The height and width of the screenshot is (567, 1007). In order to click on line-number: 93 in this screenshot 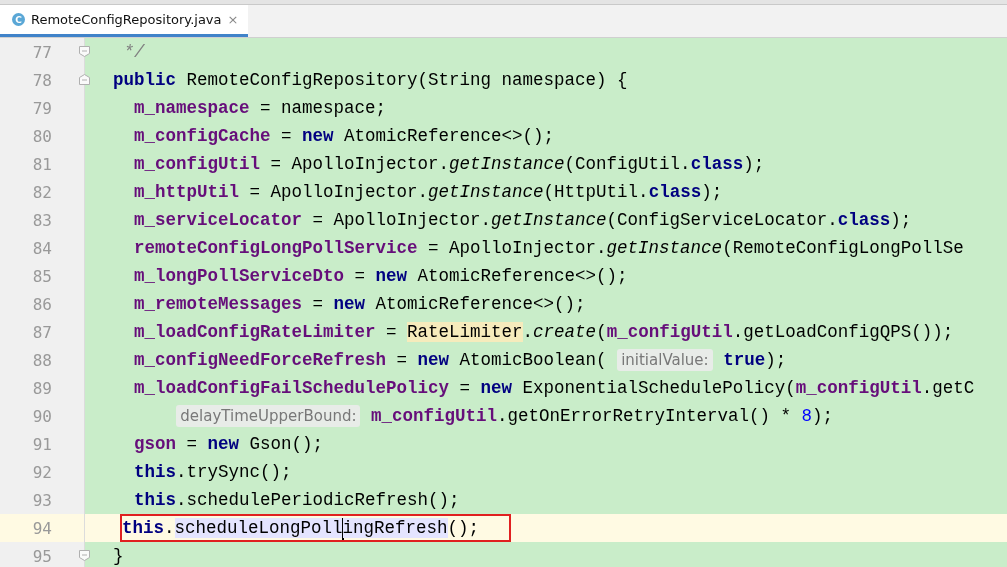, I will do `click(41, 500)`.